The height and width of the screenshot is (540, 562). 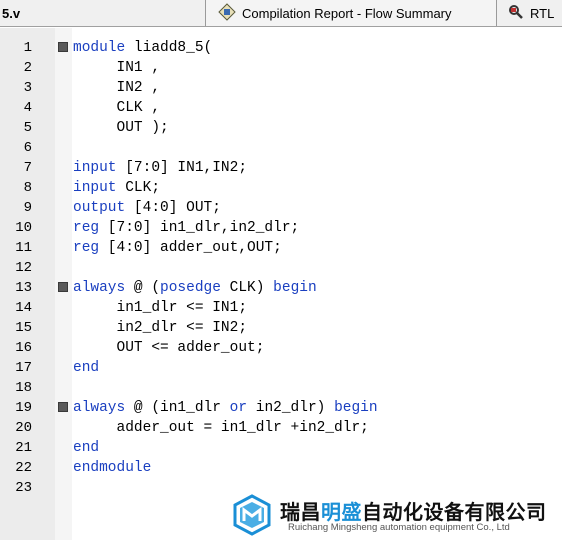 What do you see at coordinates (117, 68) in the screenshot?
I see `code-token: IN1 ,` at bounding box center [117, 68].